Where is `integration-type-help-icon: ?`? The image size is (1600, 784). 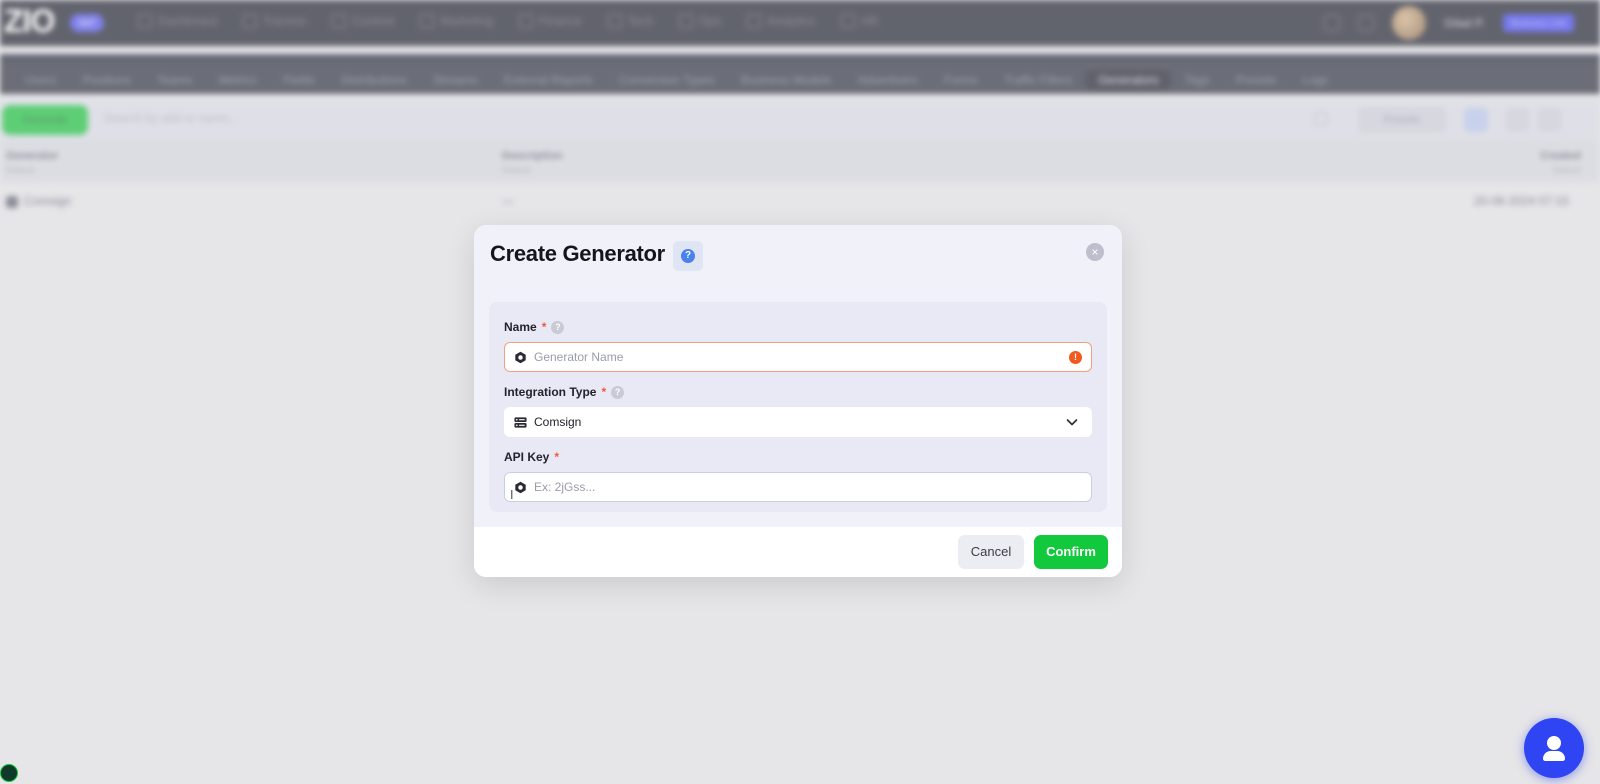
integration-type-help-icon: ? is located at coordinates (618, 392).